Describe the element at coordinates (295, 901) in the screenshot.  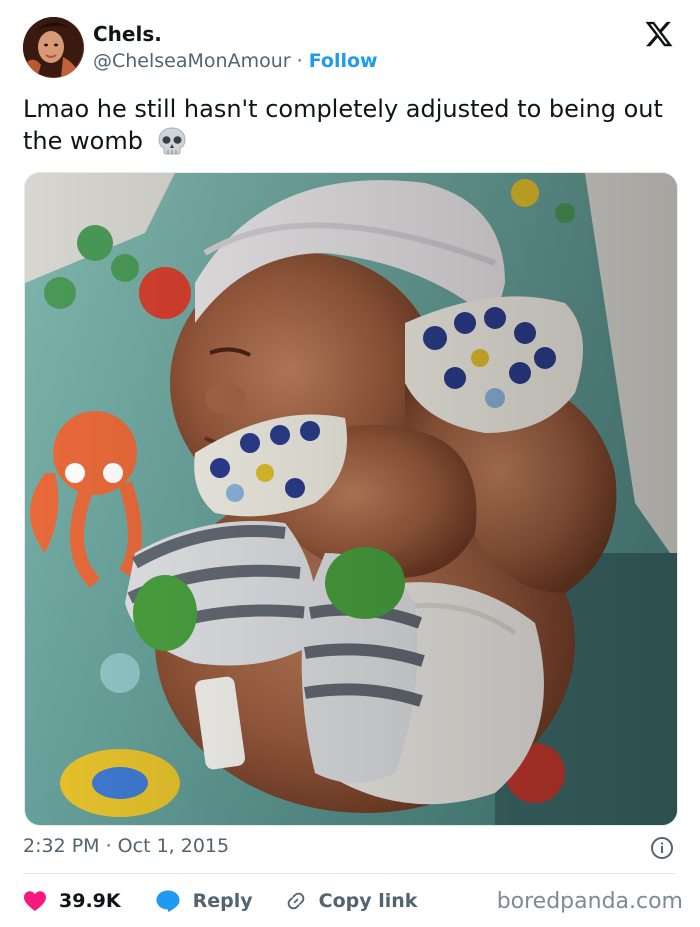
I see `link-icon` at that location.